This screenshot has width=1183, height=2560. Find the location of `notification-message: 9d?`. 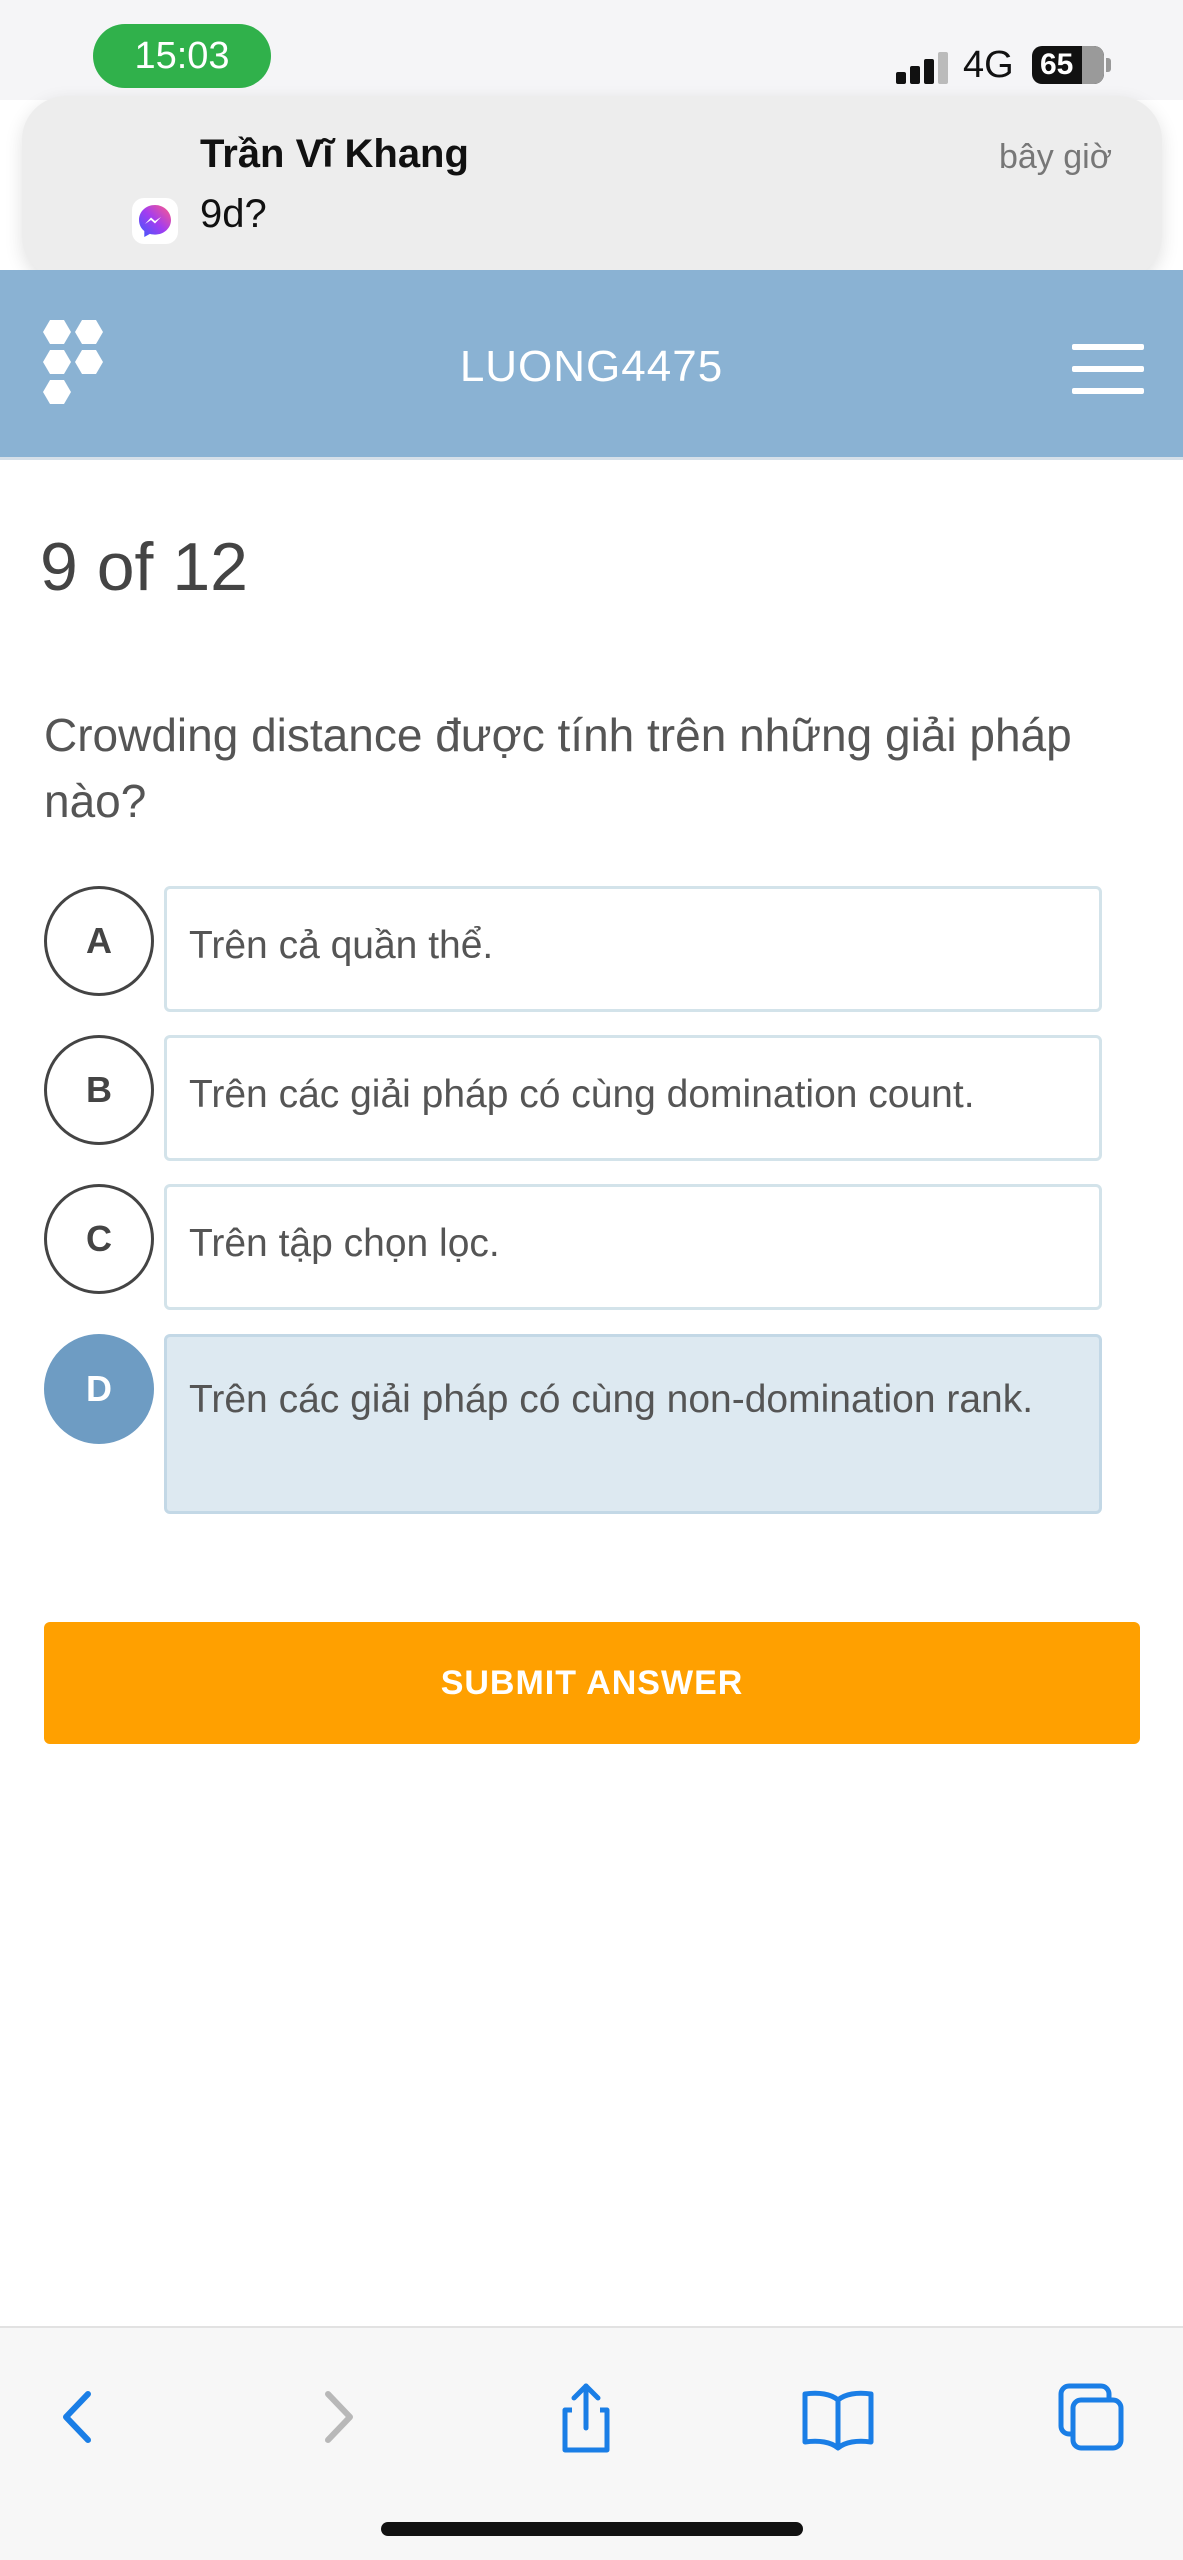

notification-message: 9d? is located at coordinates (233, 214).